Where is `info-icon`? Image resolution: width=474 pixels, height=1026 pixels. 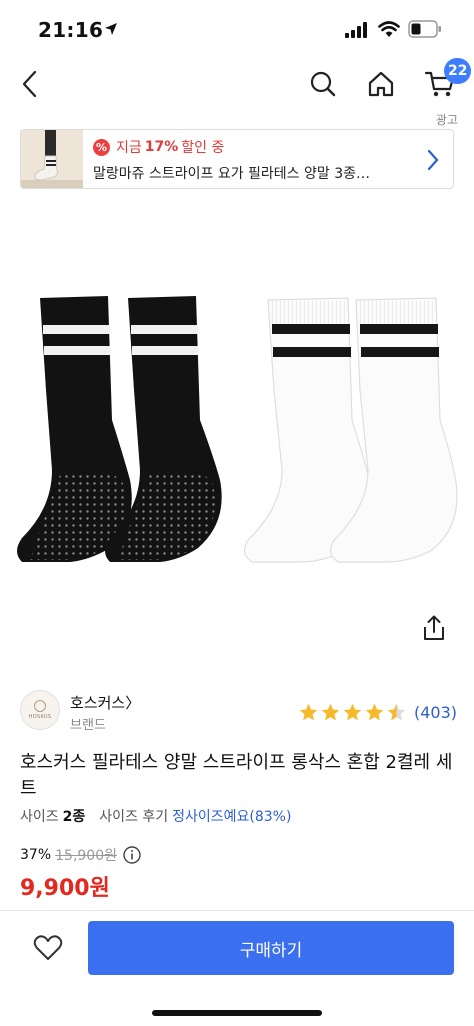
info-icon is located at coordinates (132, 855).